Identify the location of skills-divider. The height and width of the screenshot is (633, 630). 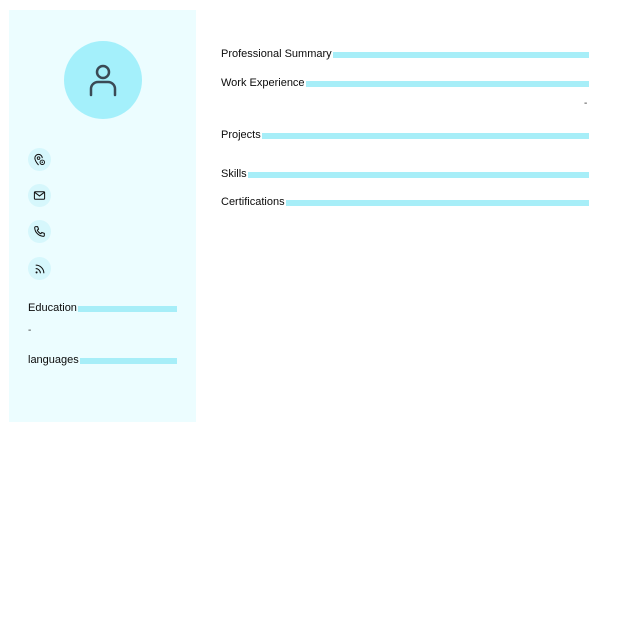
(418, 175).